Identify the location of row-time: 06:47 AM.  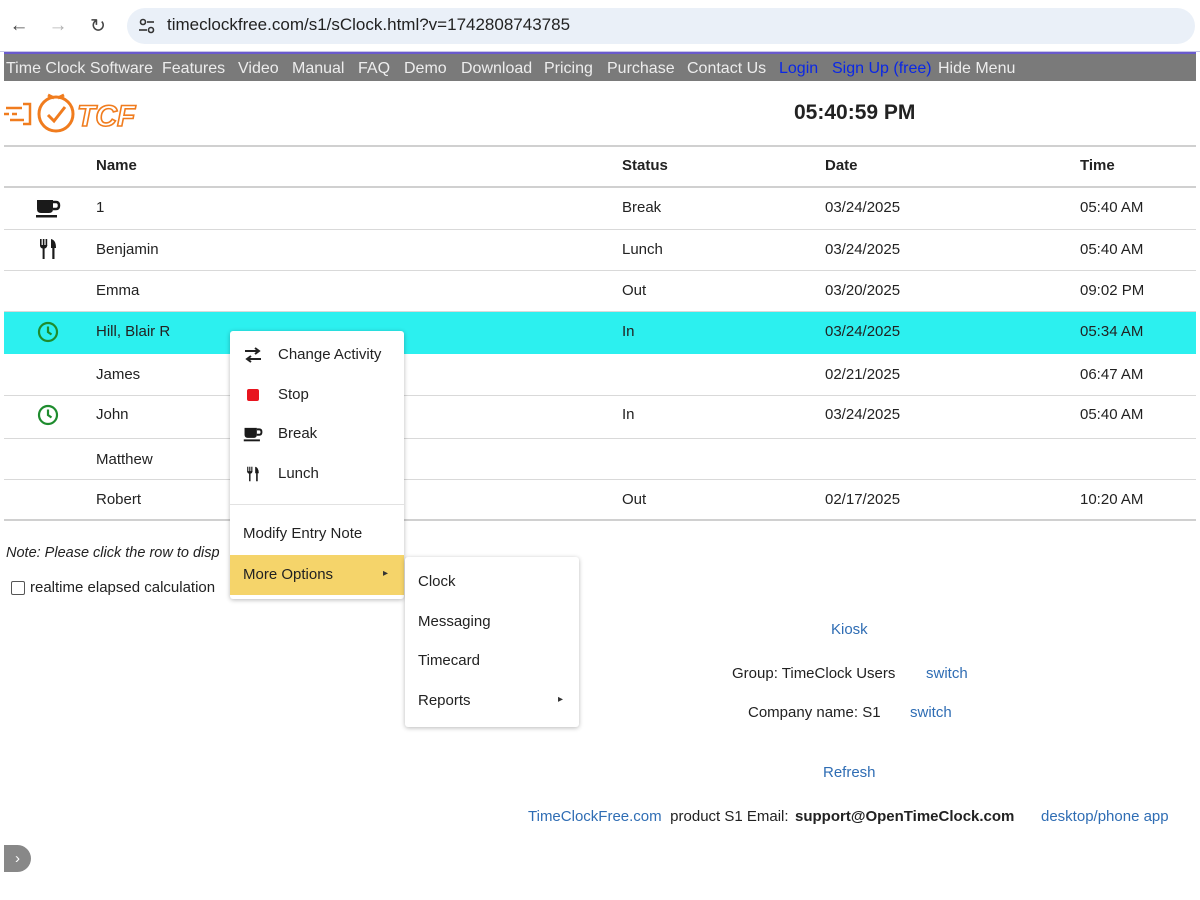
(1112, 374).